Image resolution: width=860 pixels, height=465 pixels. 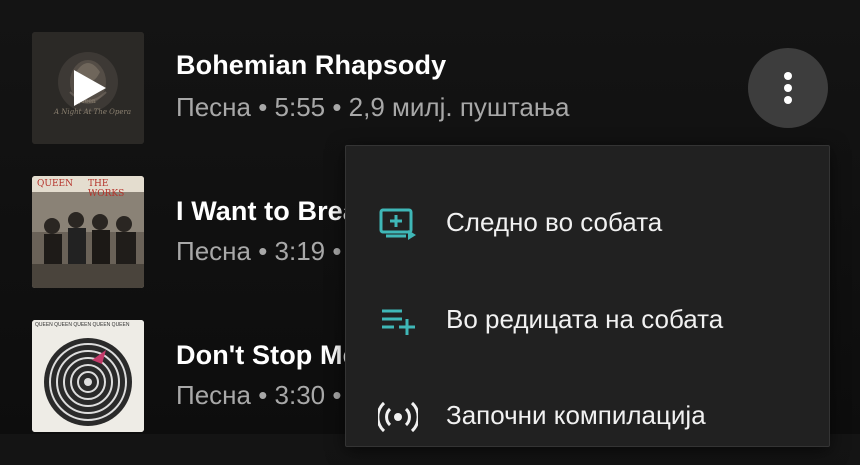 What do you see at coordinates (373, 107) in the screenshot?
I see `song-meta: Песна • 5:55 • 2,9 милј. пуштања` at bounding box center [373, 107].